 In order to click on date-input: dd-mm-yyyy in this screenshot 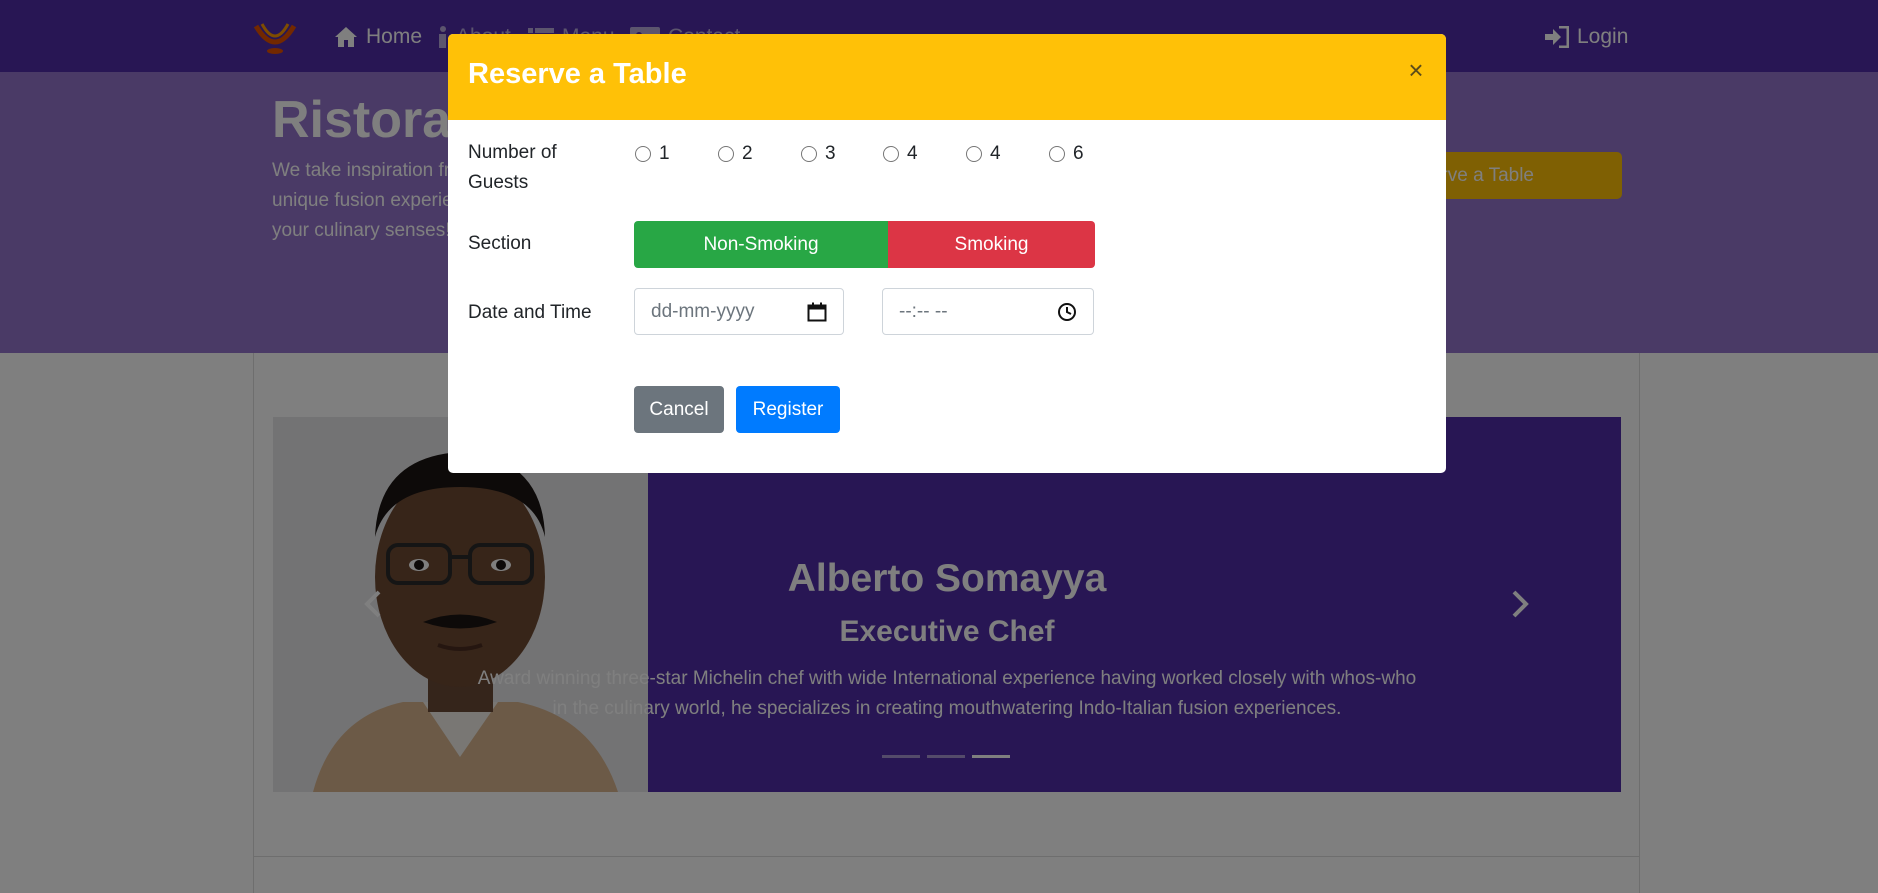, I will do `click(739, 311)`.